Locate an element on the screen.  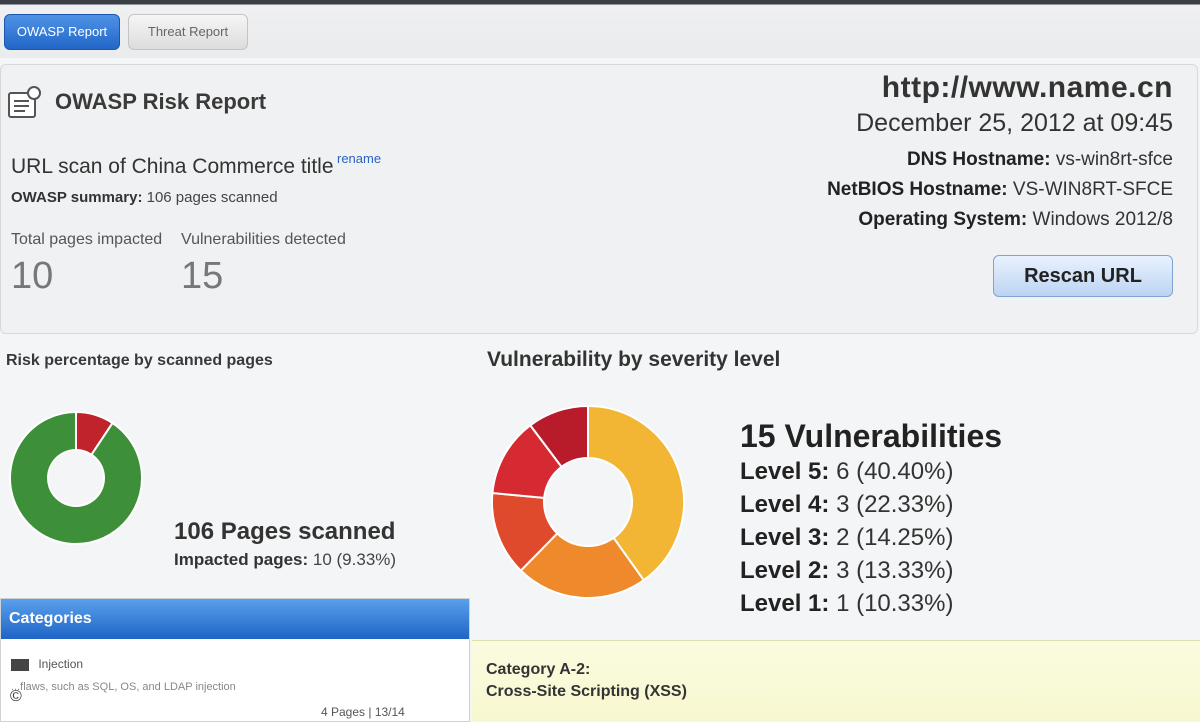
severity-level-label: Level 1: is located at coordinates (785, 603).